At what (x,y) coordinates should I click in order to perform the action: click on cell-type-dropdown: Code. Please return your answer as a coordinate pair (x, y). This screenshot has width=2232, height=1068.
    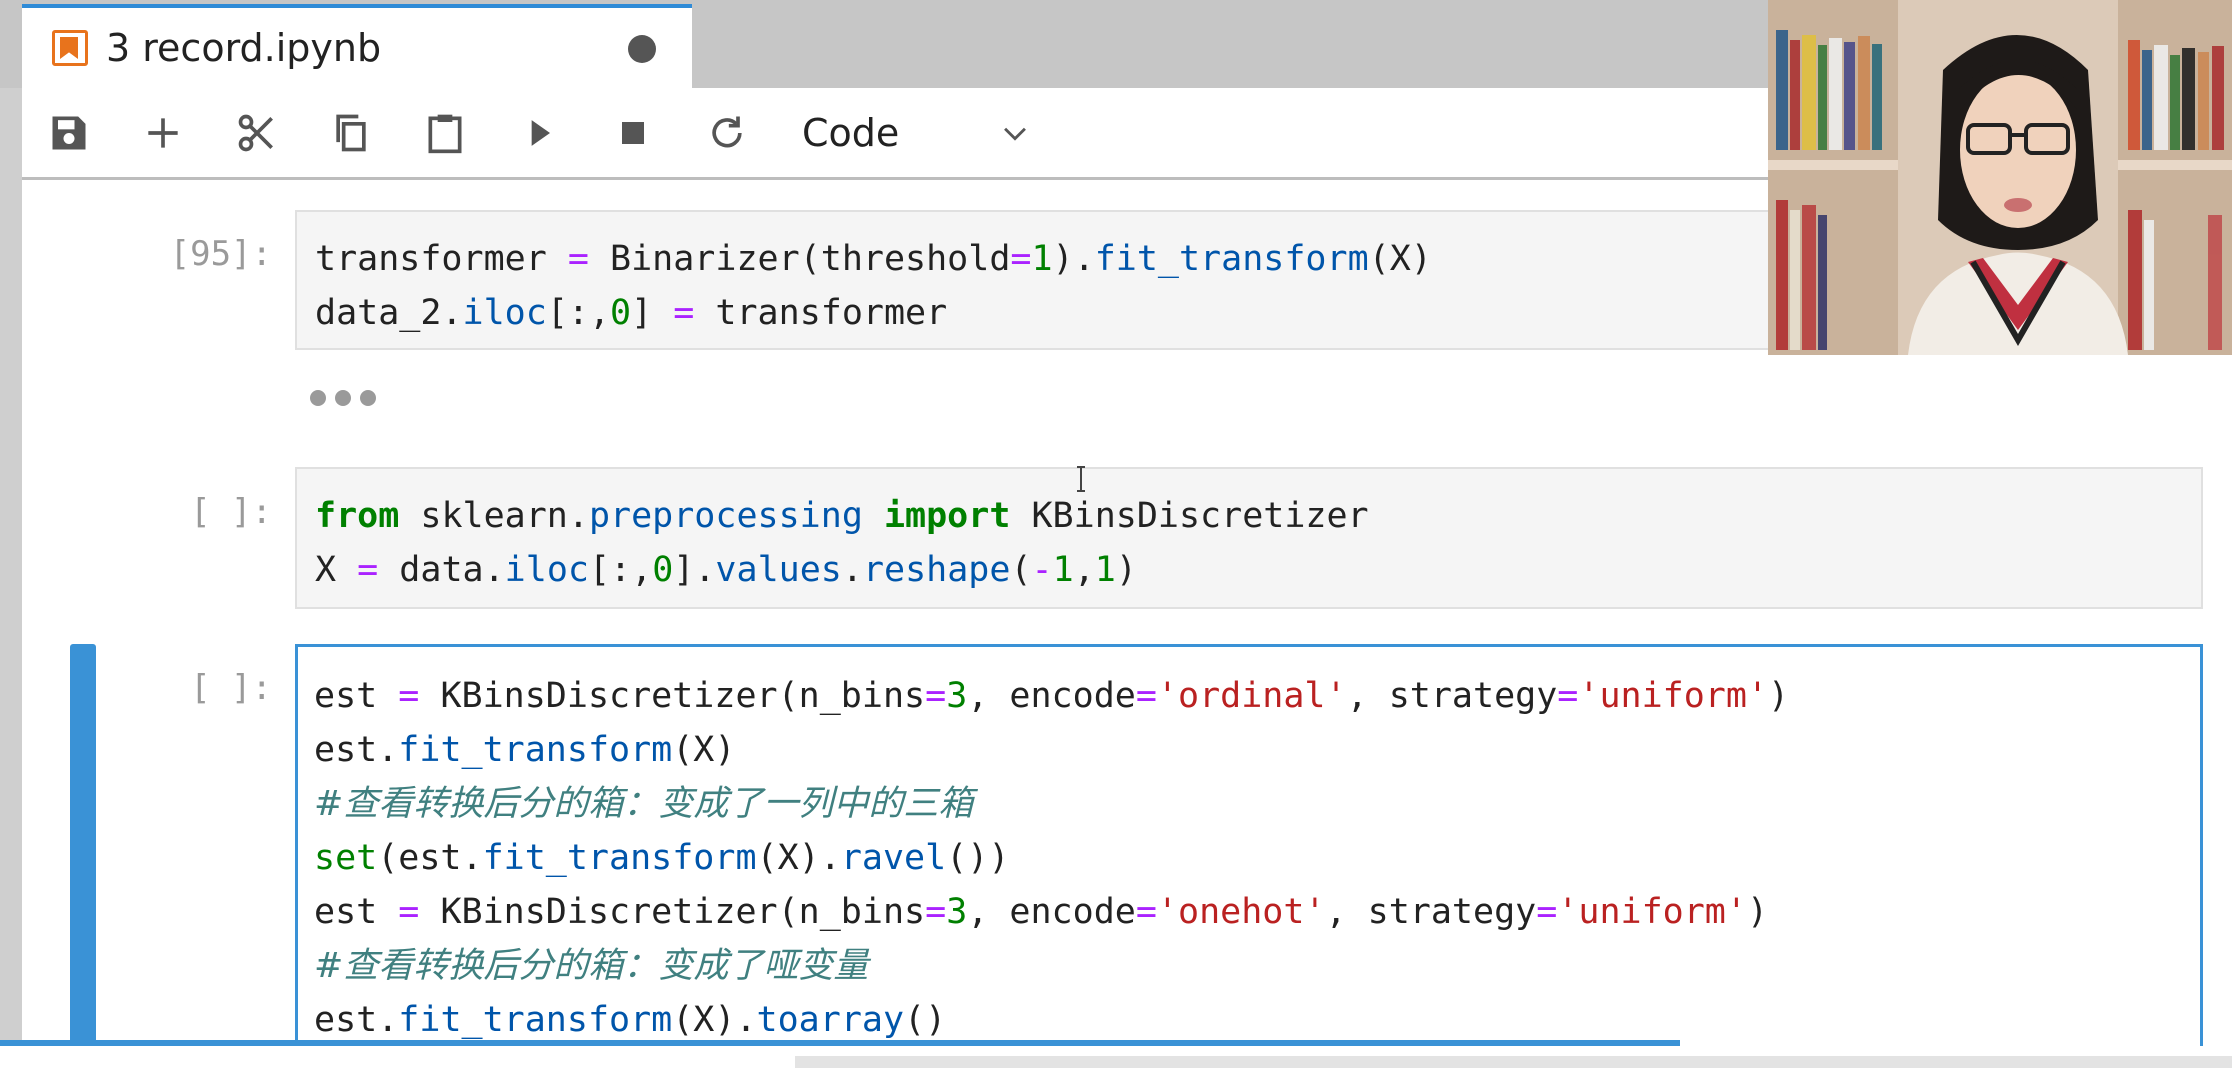
    Looking at the image, I should click on (917, 133).